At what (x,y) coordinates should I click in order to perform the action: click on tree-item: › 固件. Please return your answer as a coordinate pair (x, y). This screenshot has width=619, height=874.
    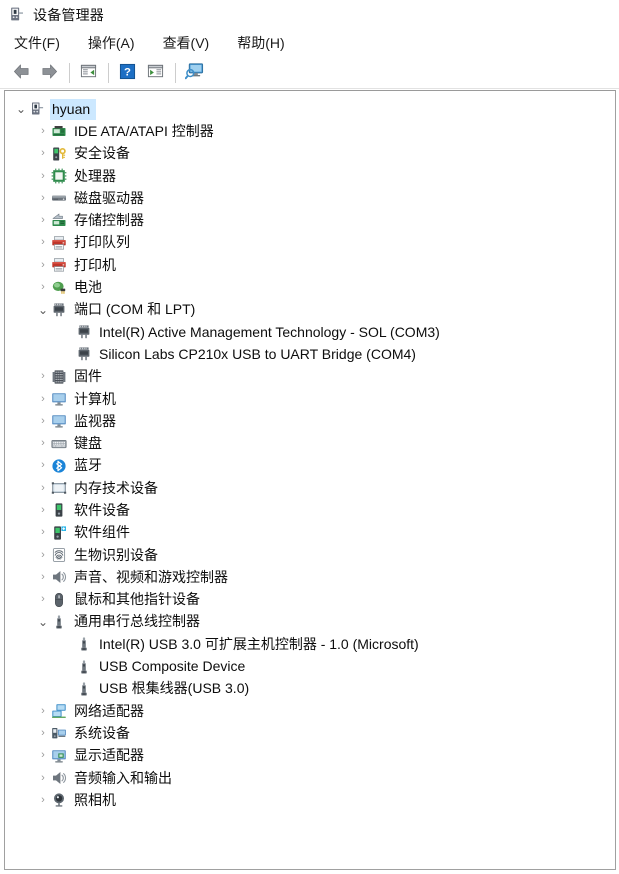
    Looking at the image, I should click on (310, 377).